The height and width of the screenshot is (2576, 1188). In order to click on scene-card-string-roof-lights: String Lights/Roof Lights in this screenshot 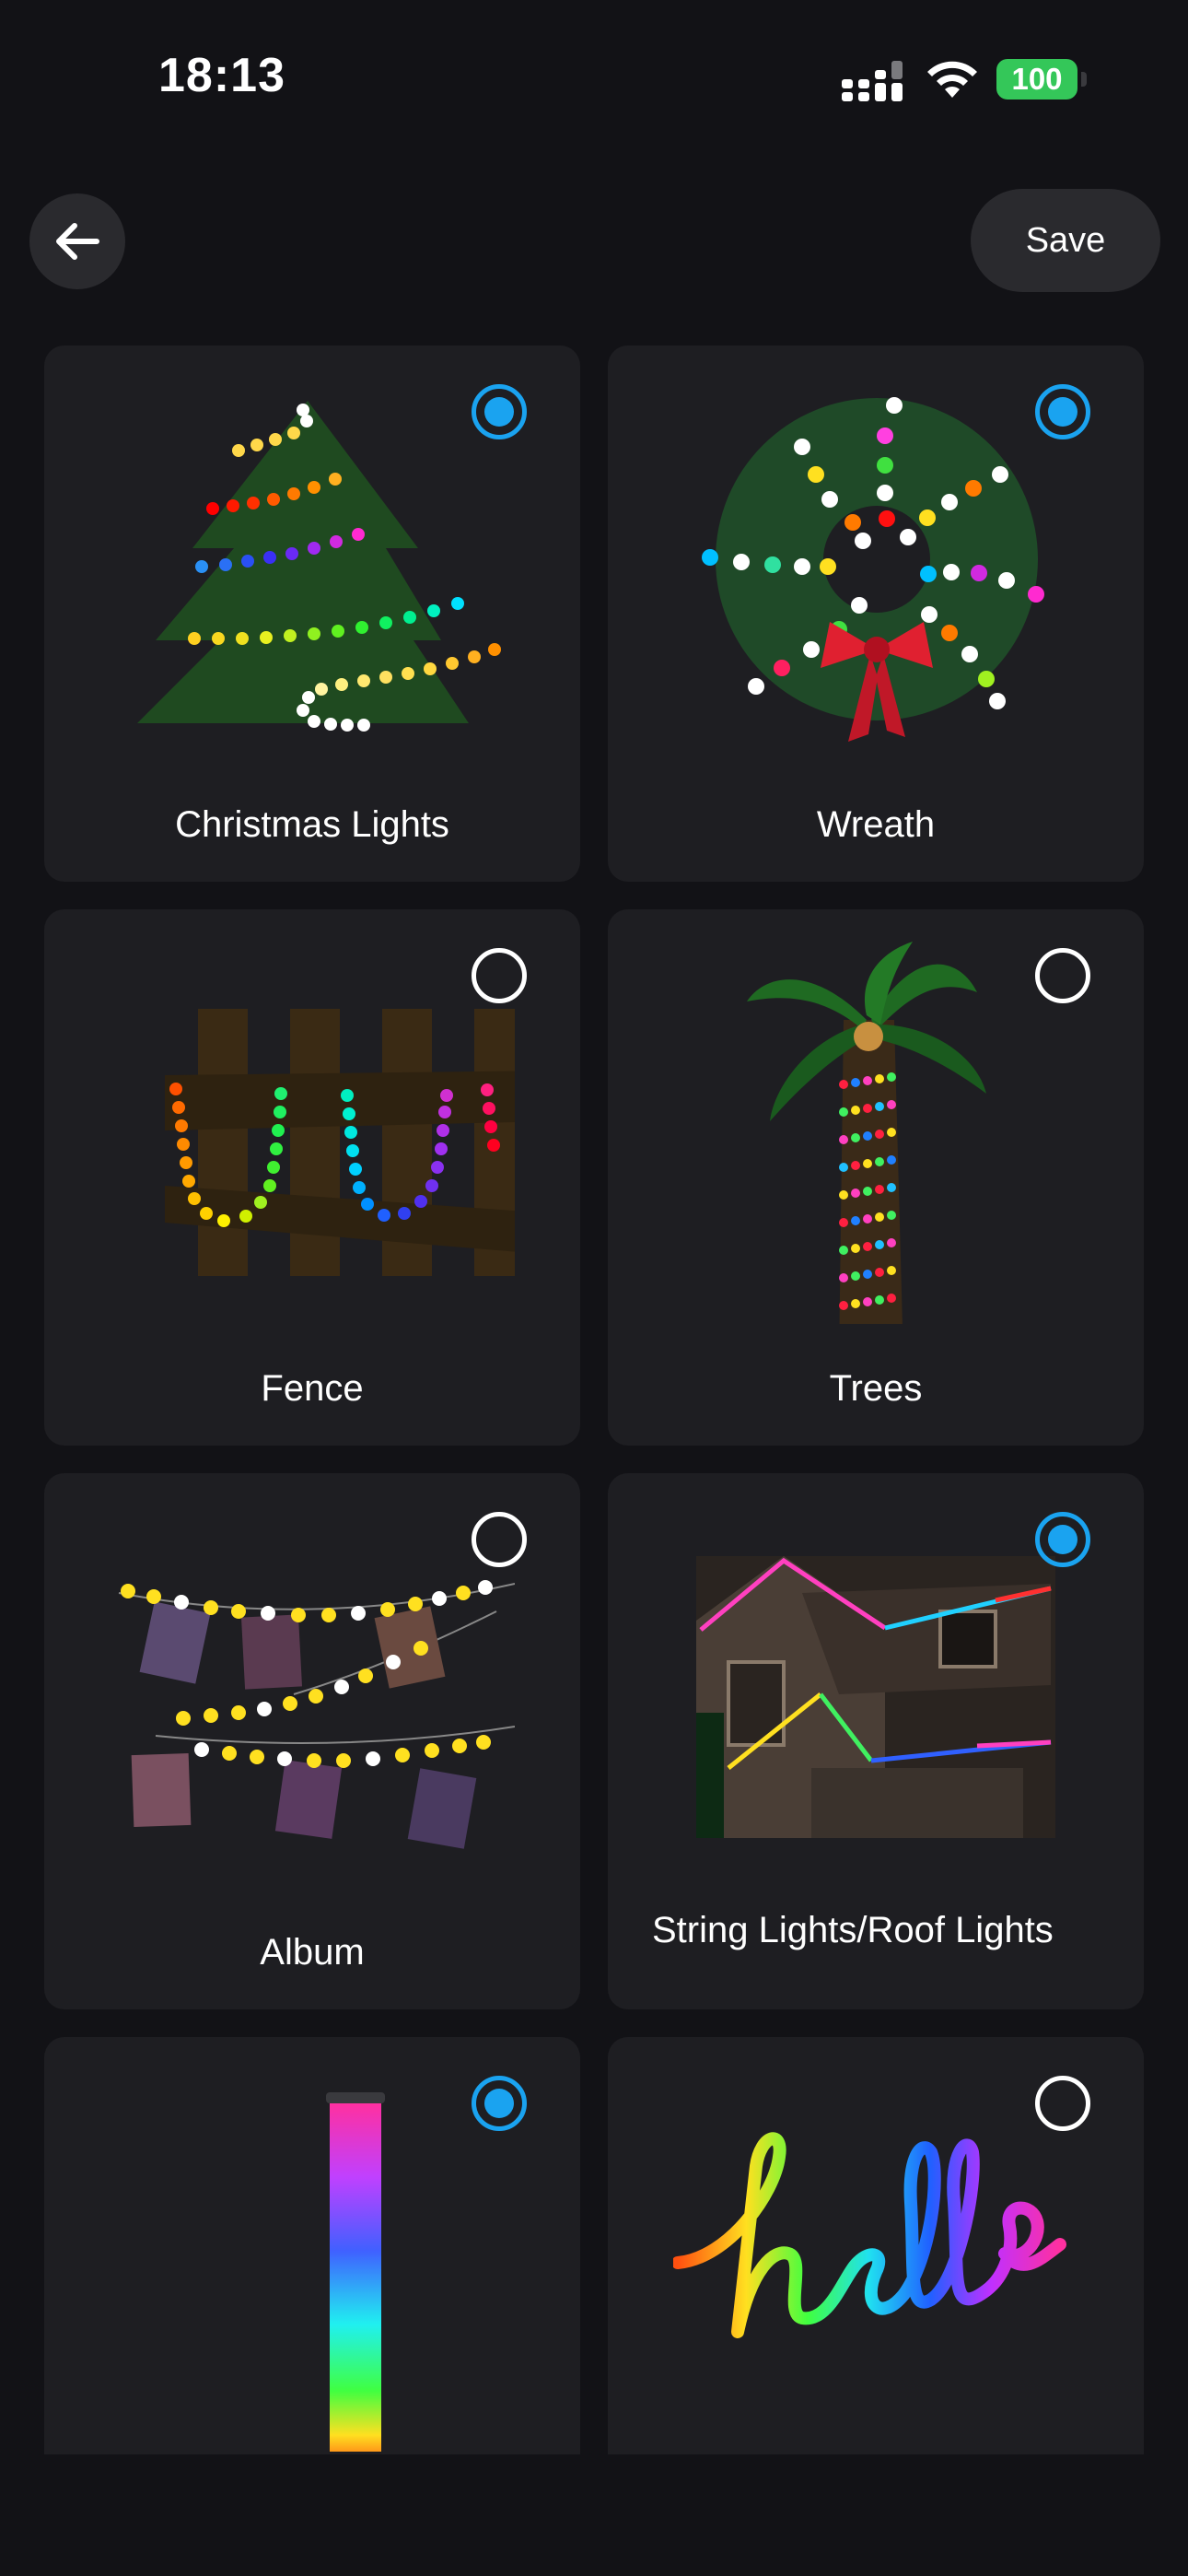, I will do `click(876, 1741)`.